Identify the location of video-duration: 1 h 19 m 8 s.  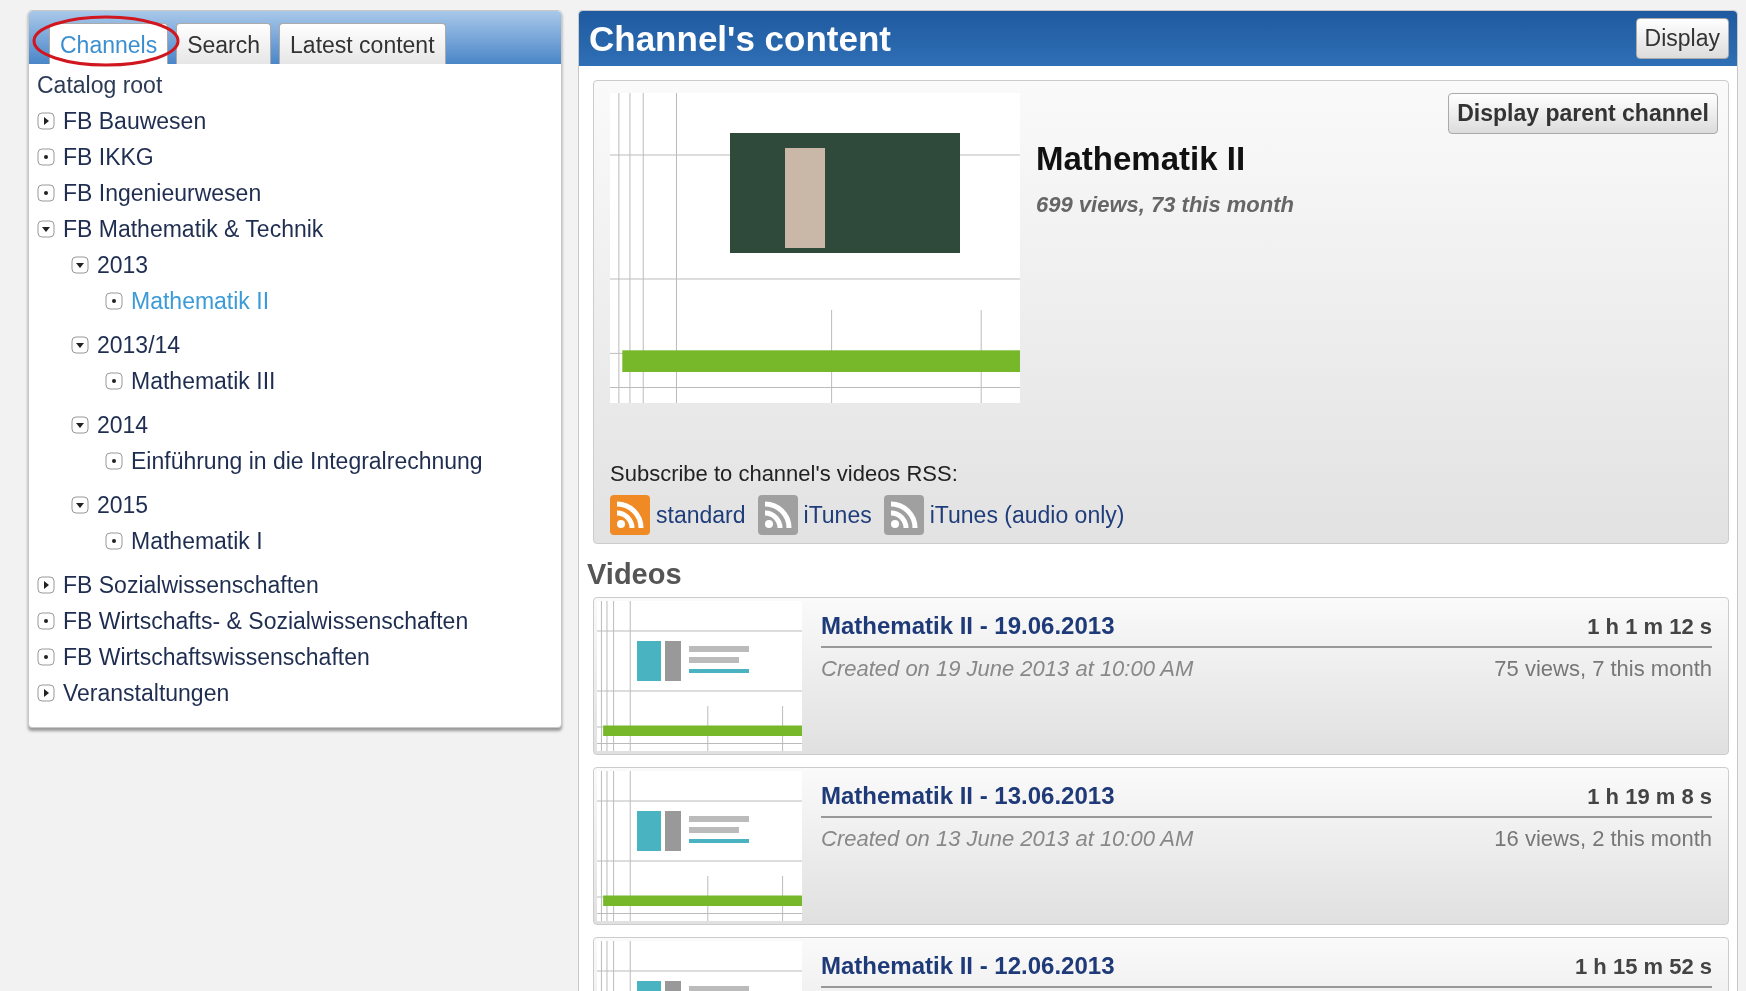
(1649, 797).